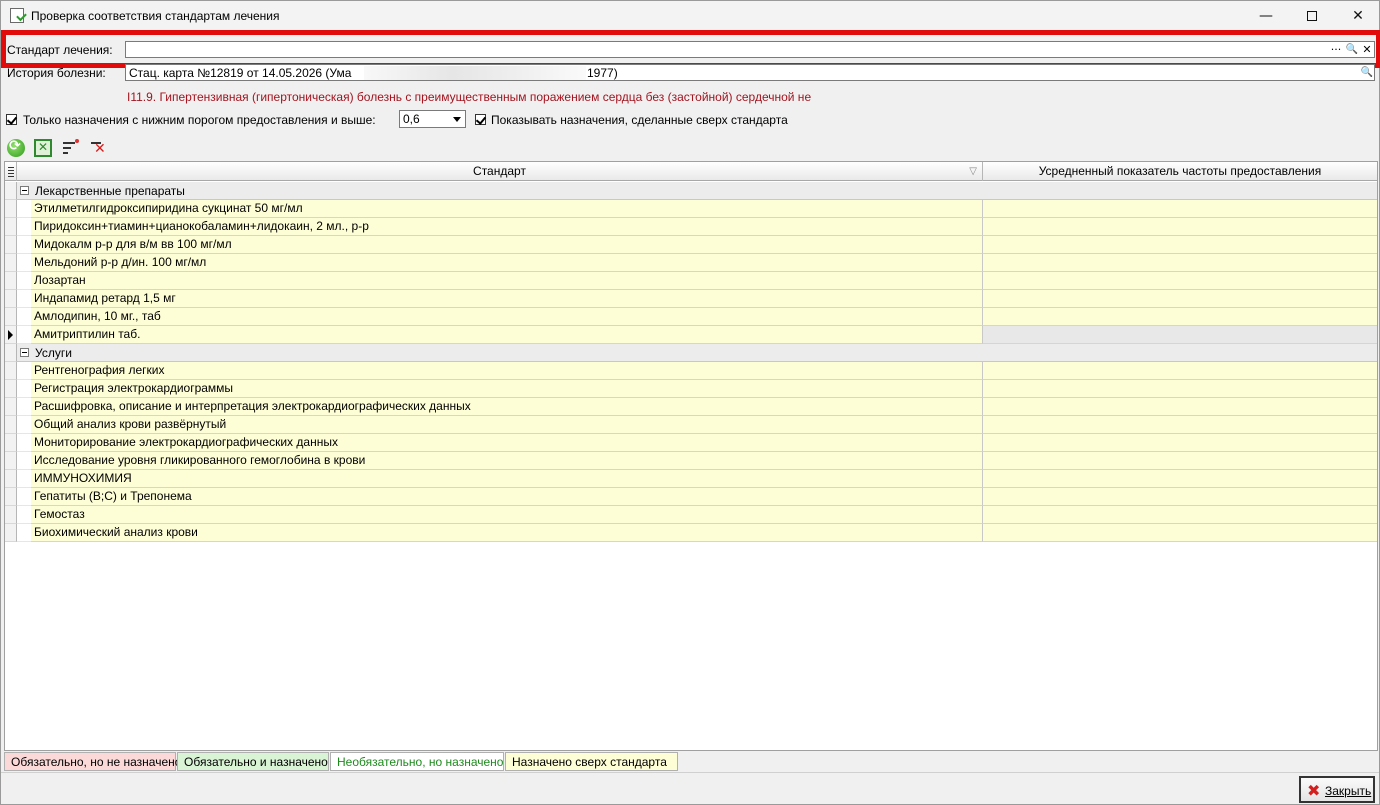 Image resolution: width=1380 pixels, height=805 pixels. What do you see at coordinates (1266, 16) in the screenshot?
I see `minimize-button: —` at bounding box center [1266, 16].